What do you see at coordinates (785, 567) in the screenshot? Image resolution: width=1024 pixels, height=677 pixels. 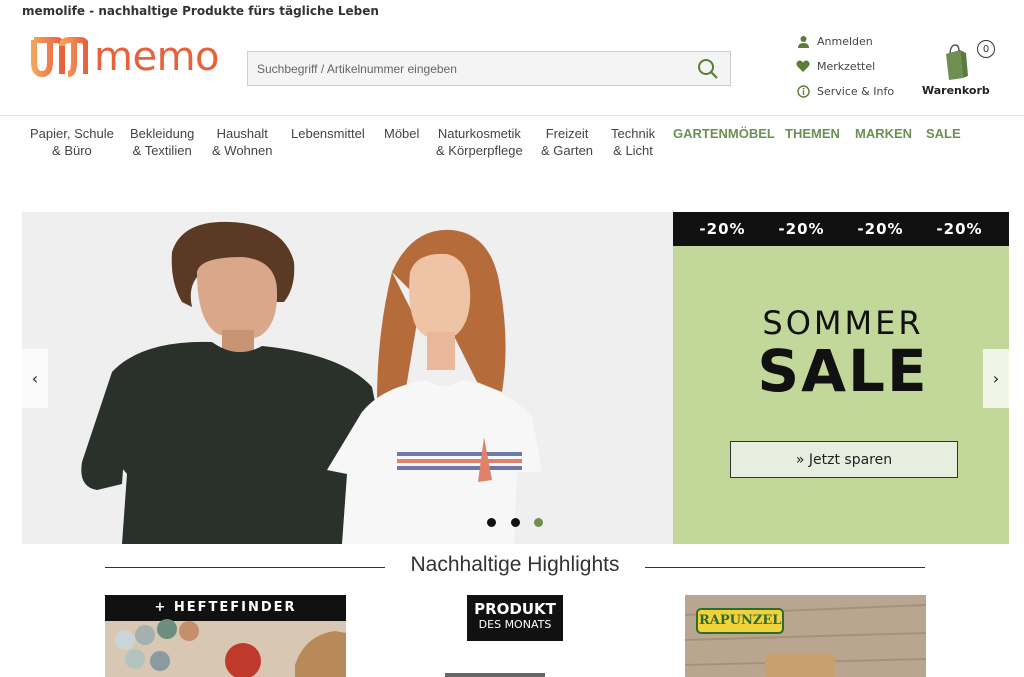 I see `heading-rule` at bounding box center [785, 567].